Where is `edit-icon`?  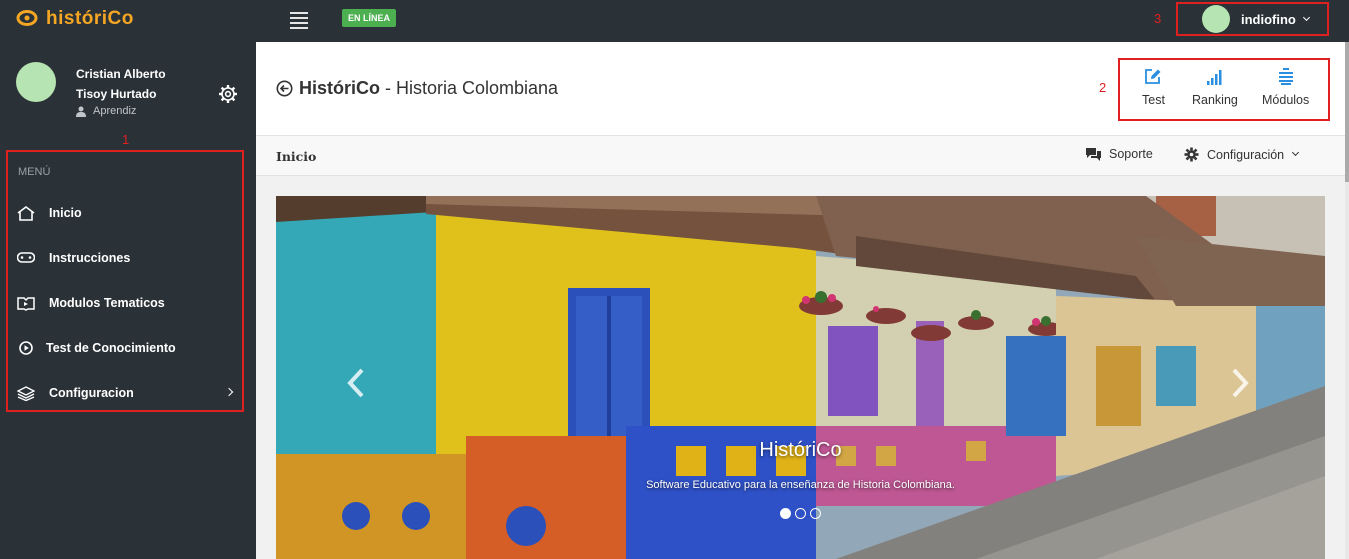
edit-icon is located at coordinates (1153, 76).